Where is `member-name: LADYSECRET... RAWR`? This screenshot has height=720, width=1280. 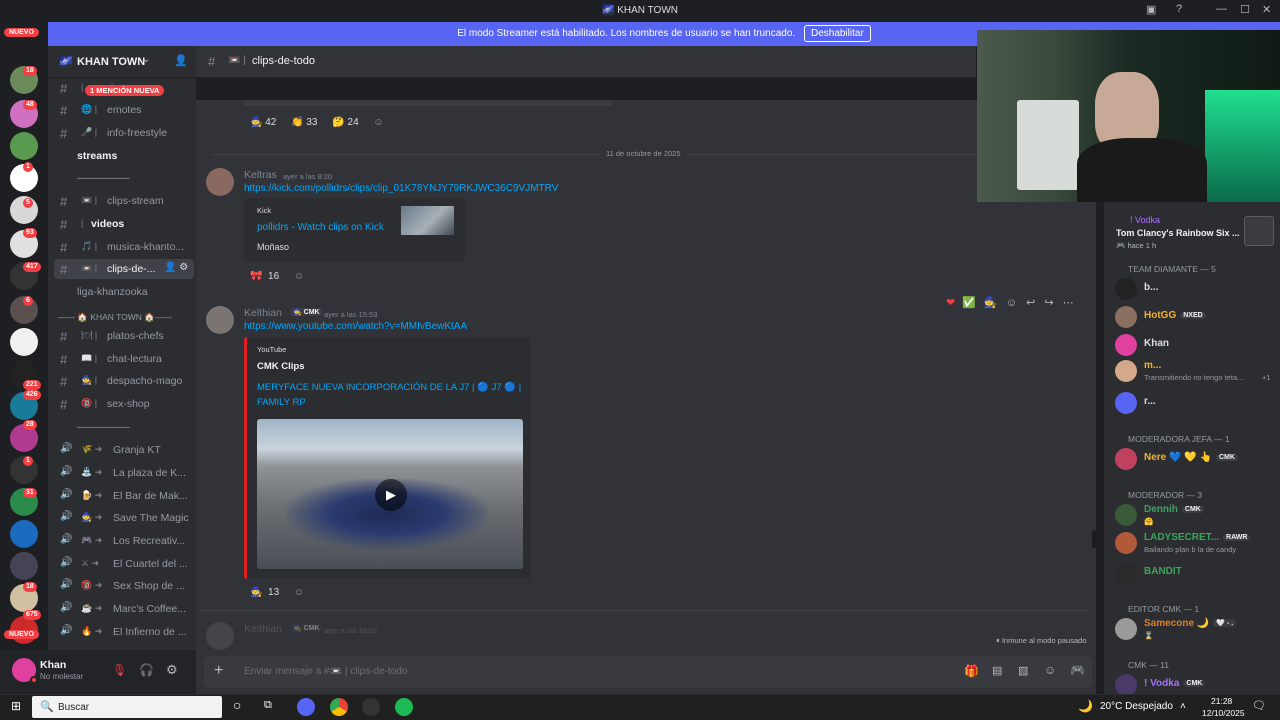 member-name: LADYSECRET... RAWR is located at coordinates (1197, 537).